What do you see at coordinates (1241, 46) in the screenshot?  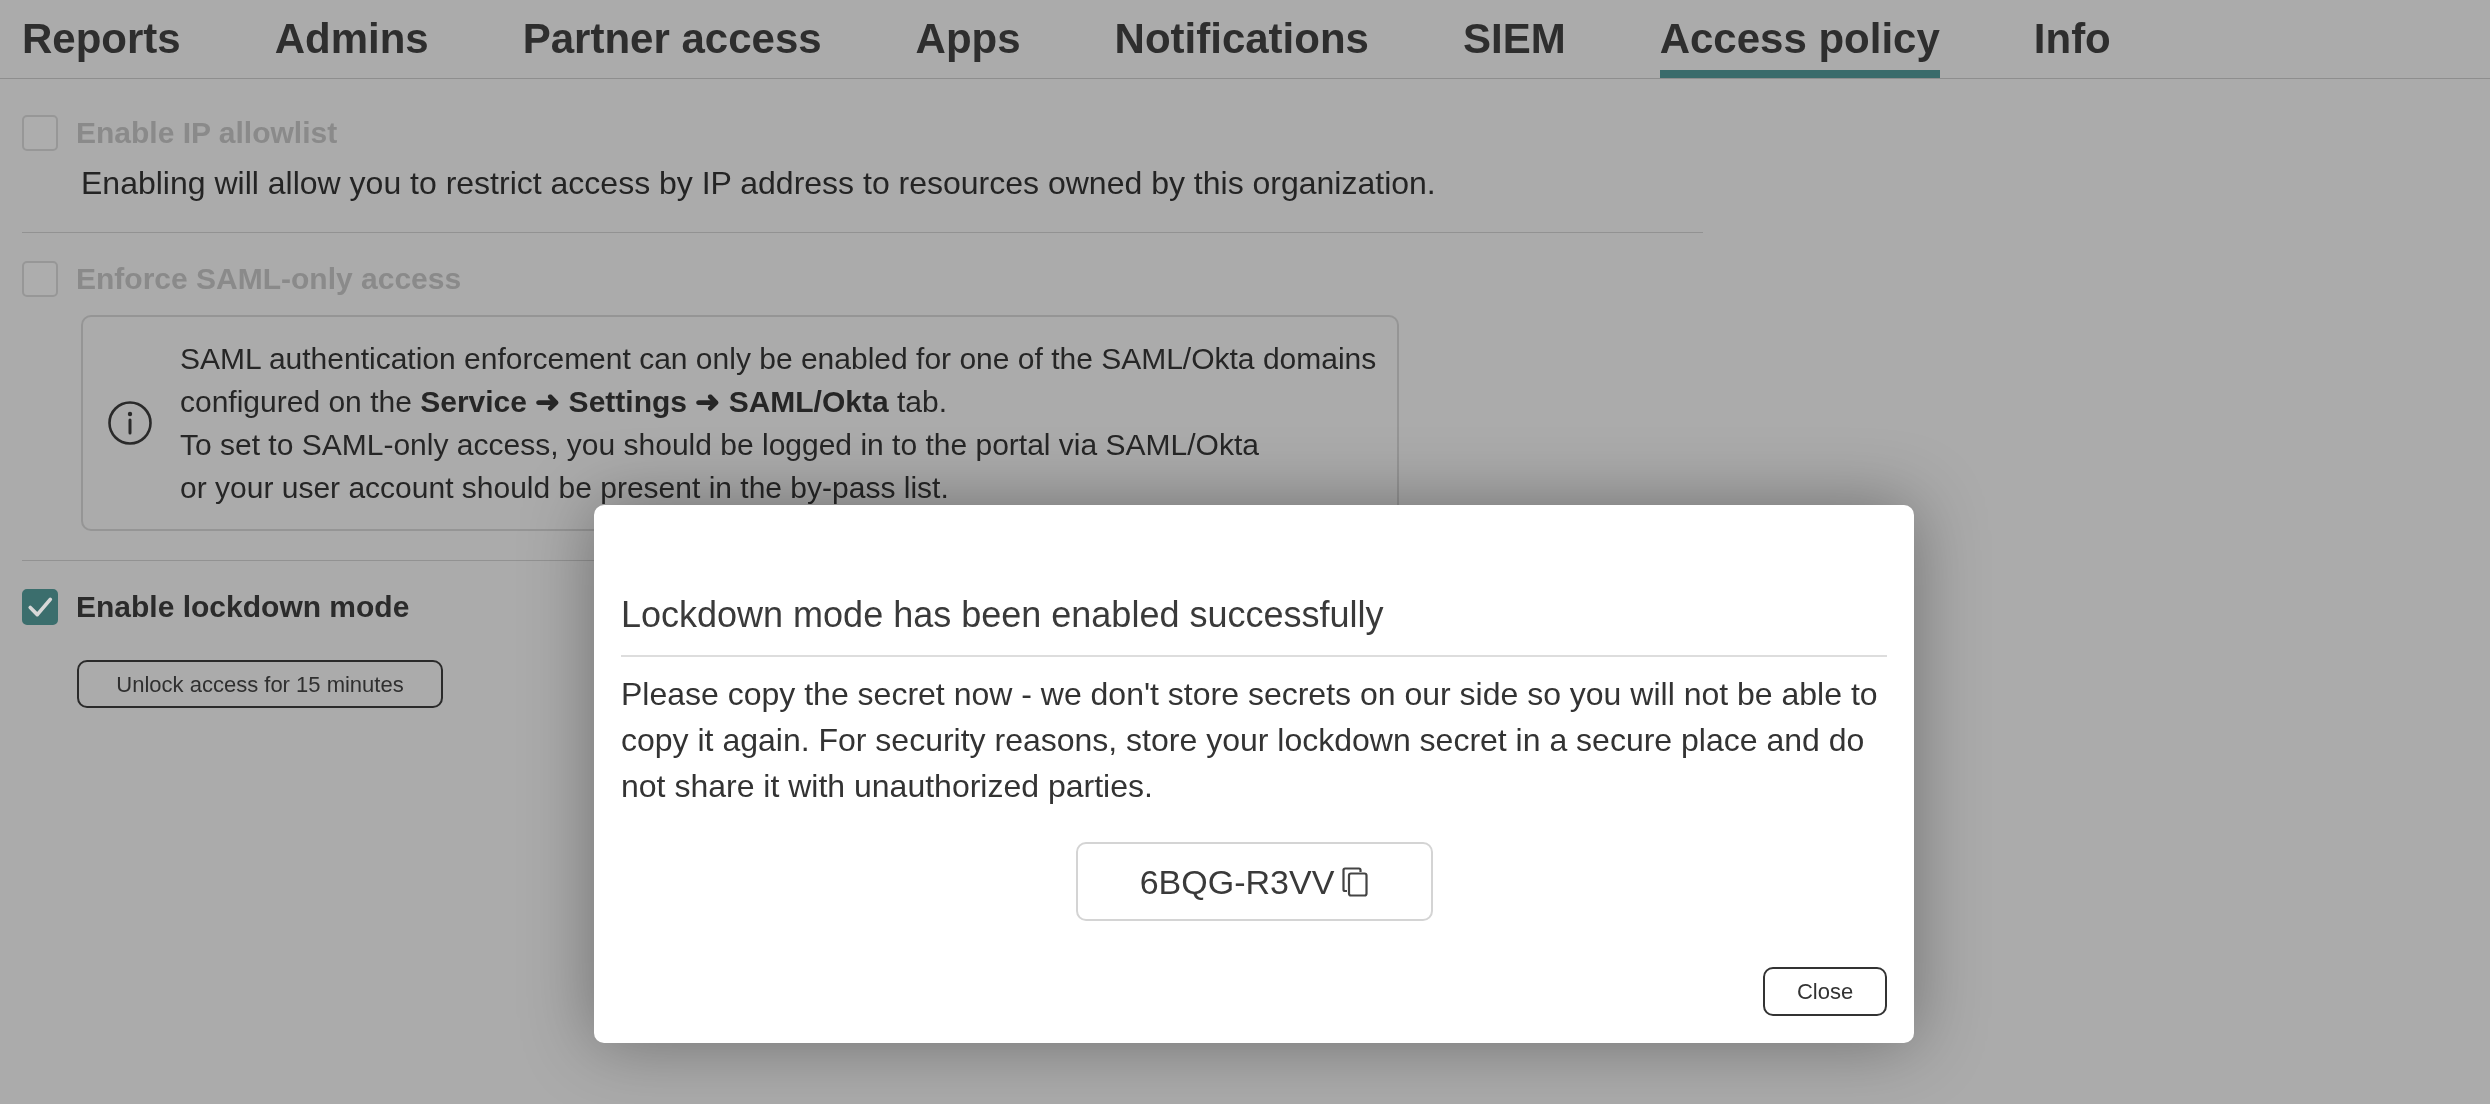 I see `tab: Notifications` at bounding box center [1241, 46].